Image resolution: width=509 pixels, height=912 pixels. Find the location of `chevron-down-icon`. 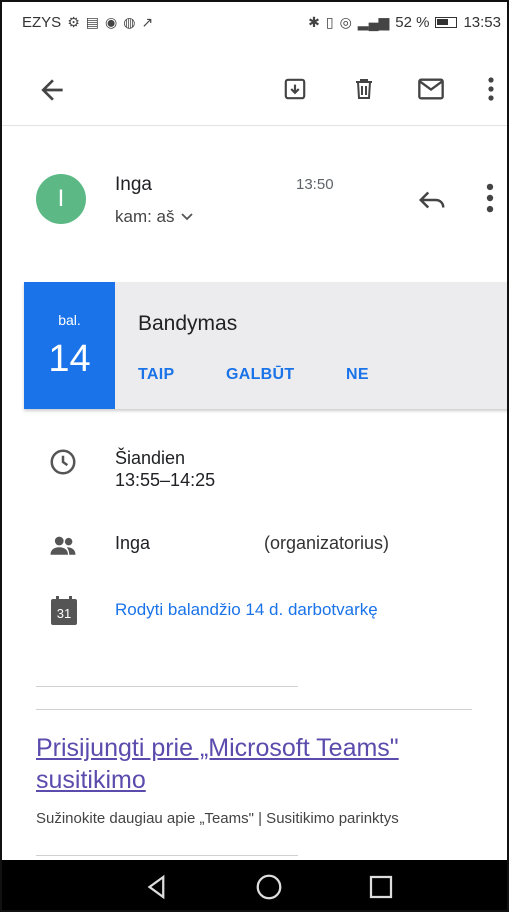

chevron-down-icon is located at coordinates (186, 217).